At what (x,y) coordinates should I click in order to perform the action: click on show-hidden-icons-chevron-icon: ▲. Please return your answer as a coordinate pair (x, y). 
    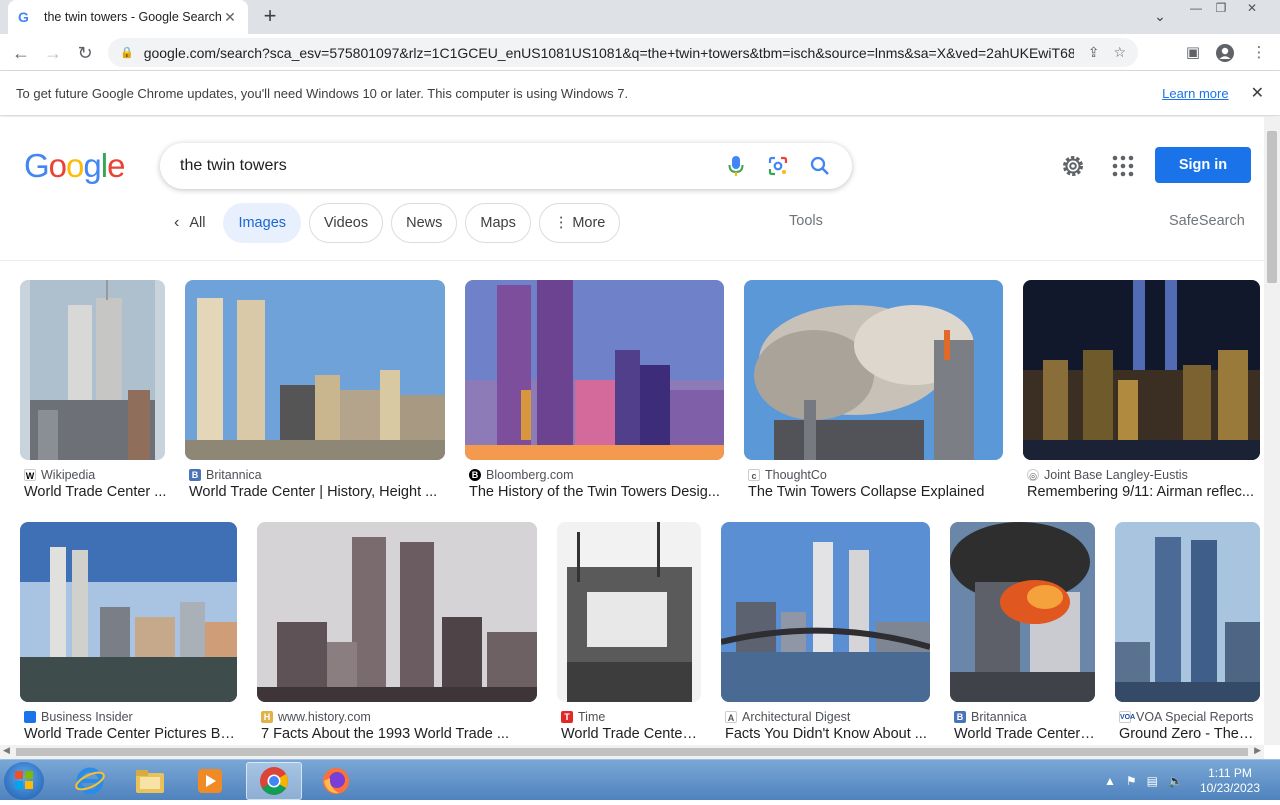
    Looking at the image, I should click on (1110, 781).